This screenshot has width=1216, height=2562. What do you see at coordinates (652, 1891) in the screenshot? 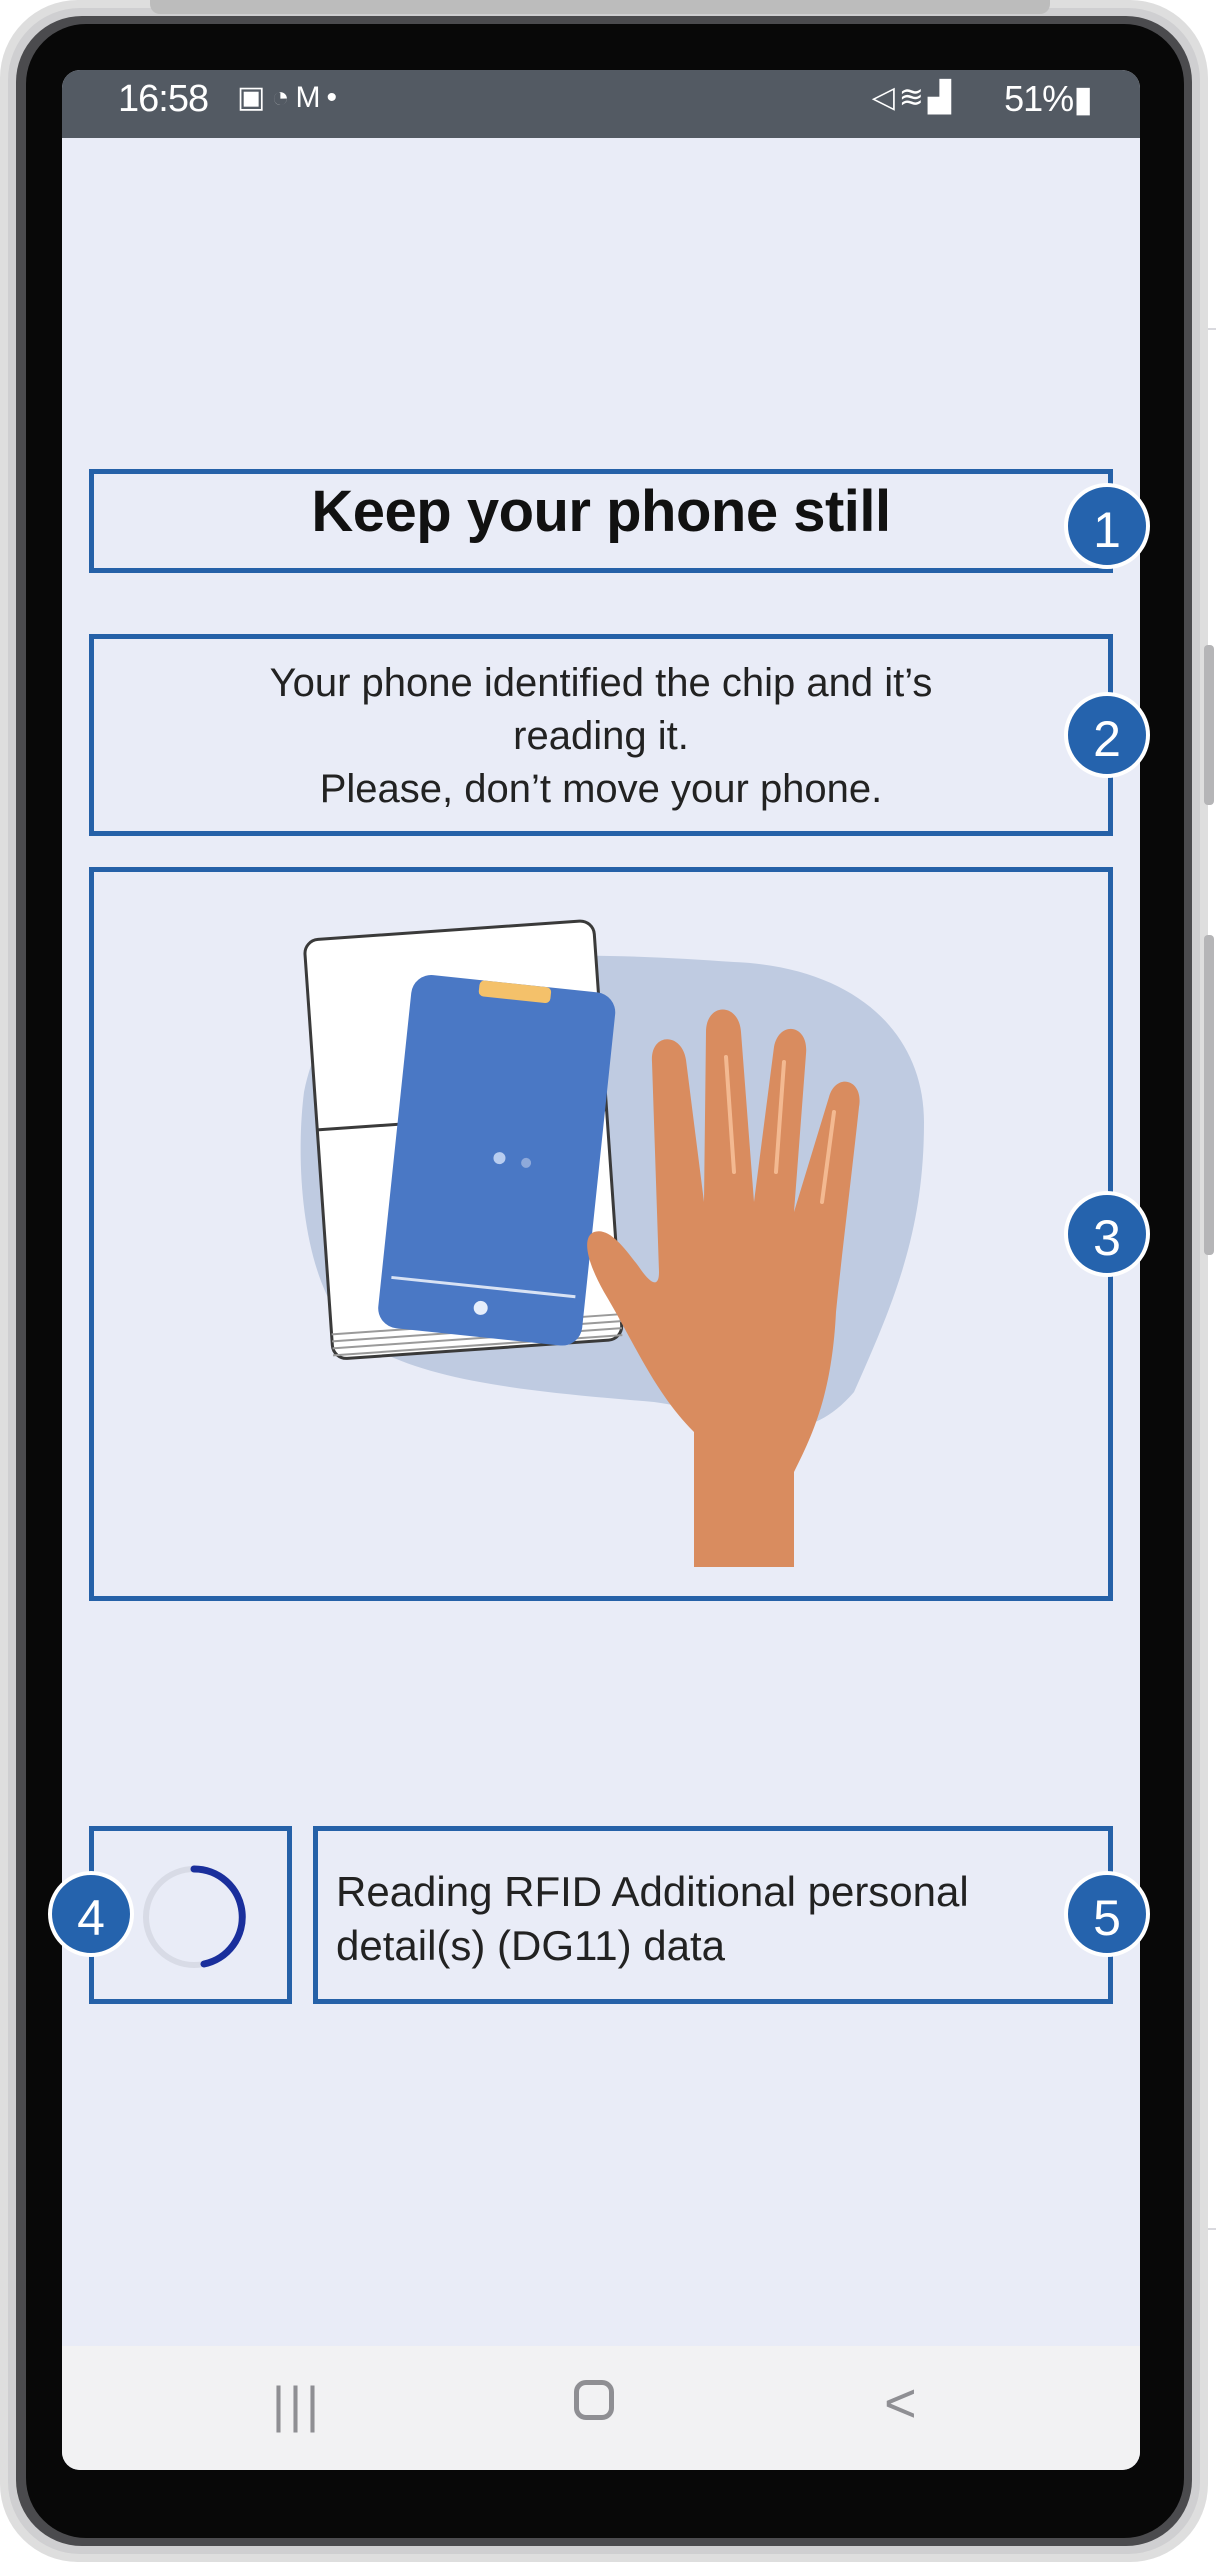
I see `reading-status-line-1: Reading RFID Additional personal` at bounding box center [652, 1891].